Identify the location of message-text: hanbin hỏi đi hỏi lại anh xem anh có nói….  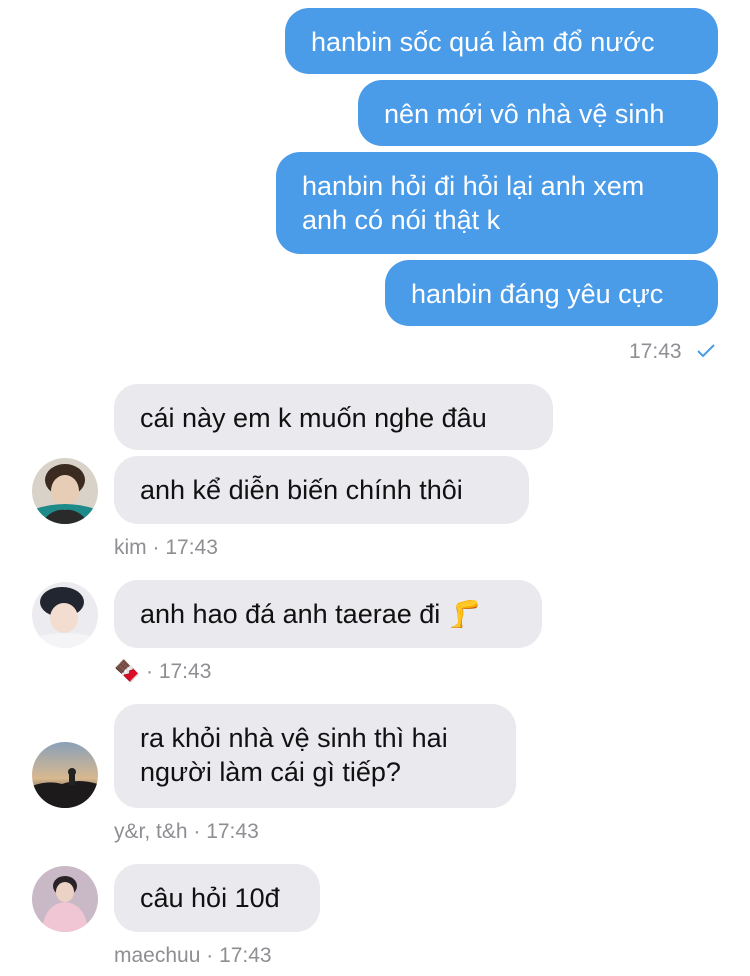
(473, 203).